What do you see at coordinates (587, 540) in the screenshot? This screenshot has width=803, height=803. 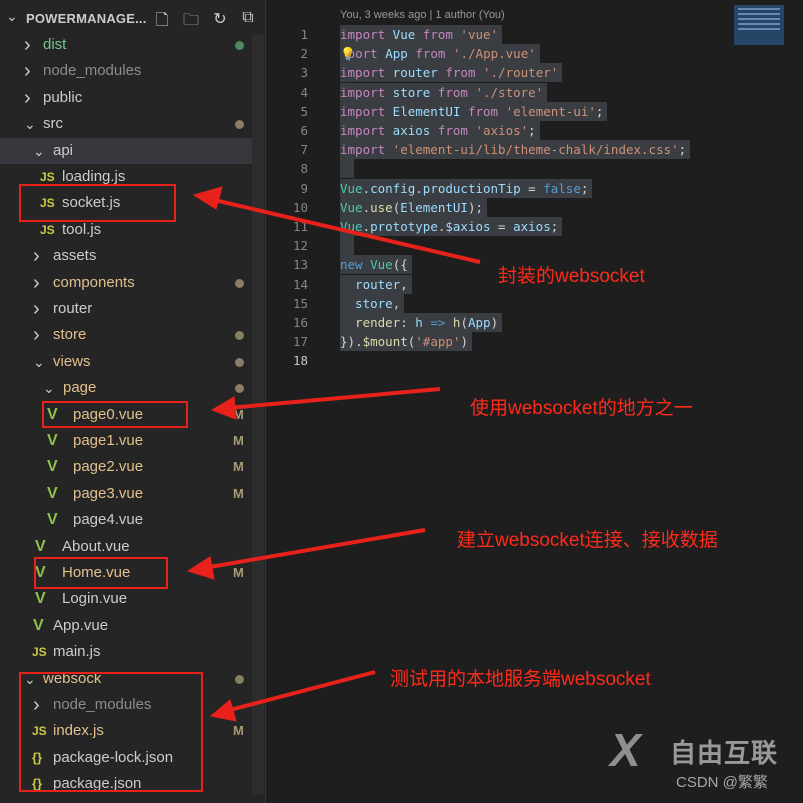 I see `annotation-text: 建立websocket连接、接收数据` at bounding box center [587, 540].